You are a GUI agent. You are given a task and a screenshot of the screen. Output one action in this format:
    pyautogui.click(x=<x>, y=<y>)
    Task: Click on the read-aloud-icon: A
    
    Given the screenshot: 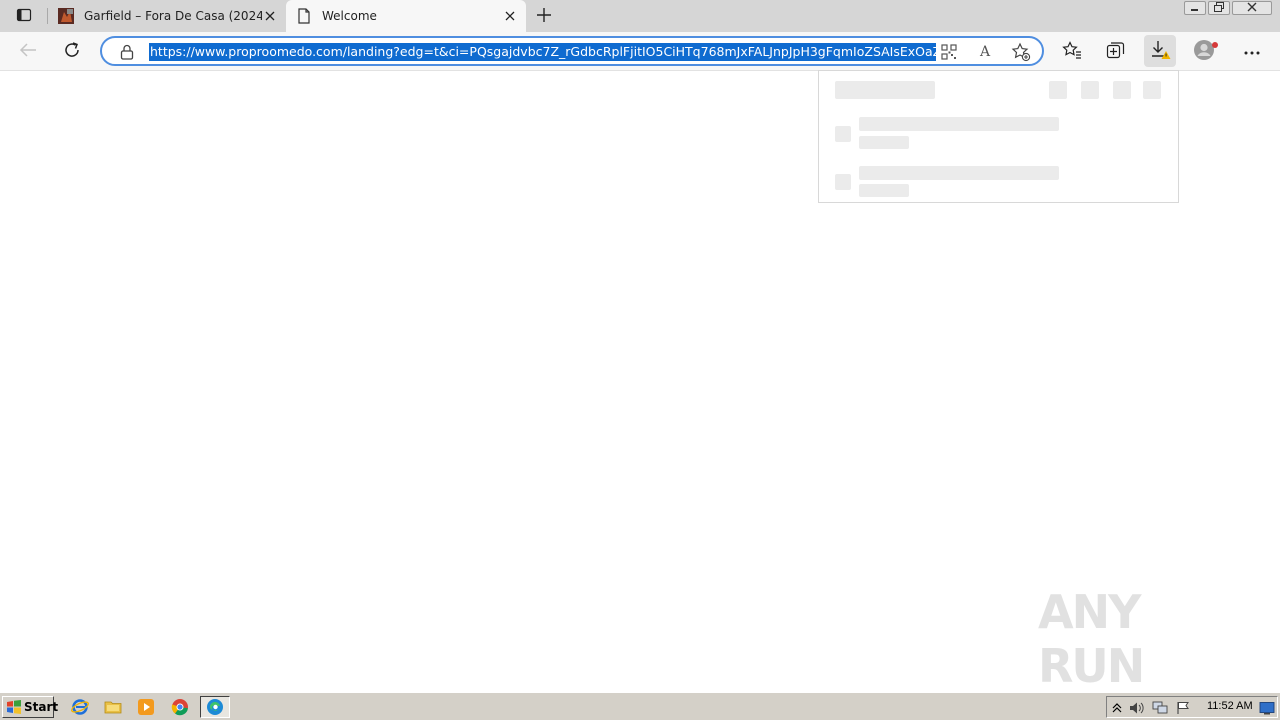 What is the action you would take?
    pyautogui.click(x=985, y=52)
    